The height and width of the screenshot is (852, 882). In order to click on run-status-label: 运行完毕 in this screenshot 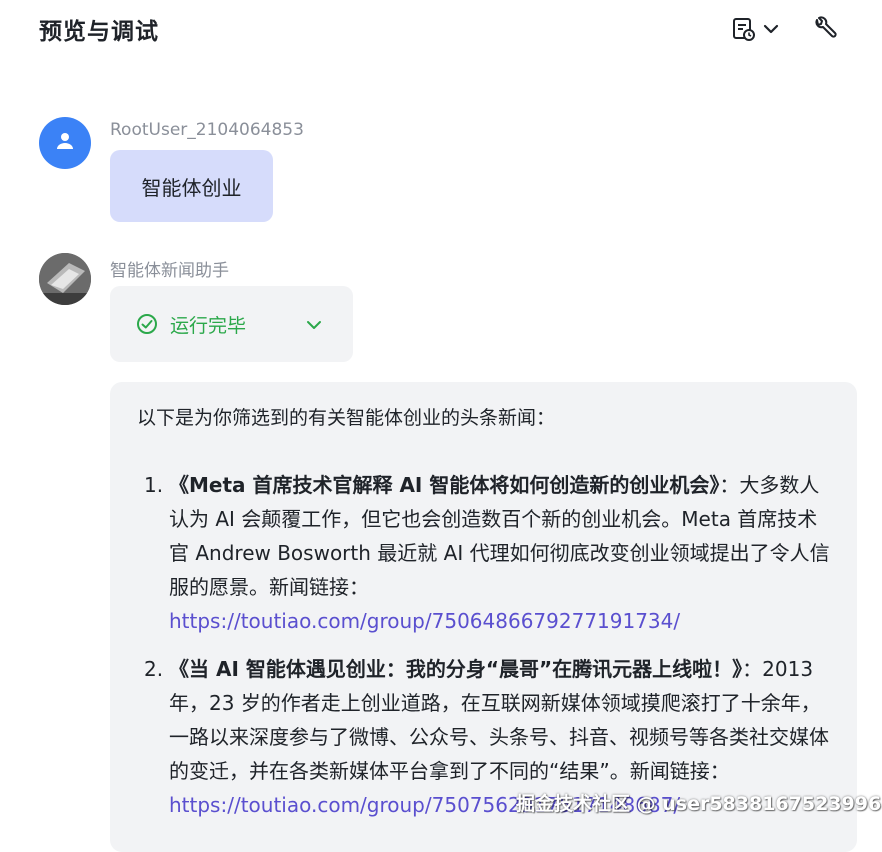, I will do `click(208, 325)`.